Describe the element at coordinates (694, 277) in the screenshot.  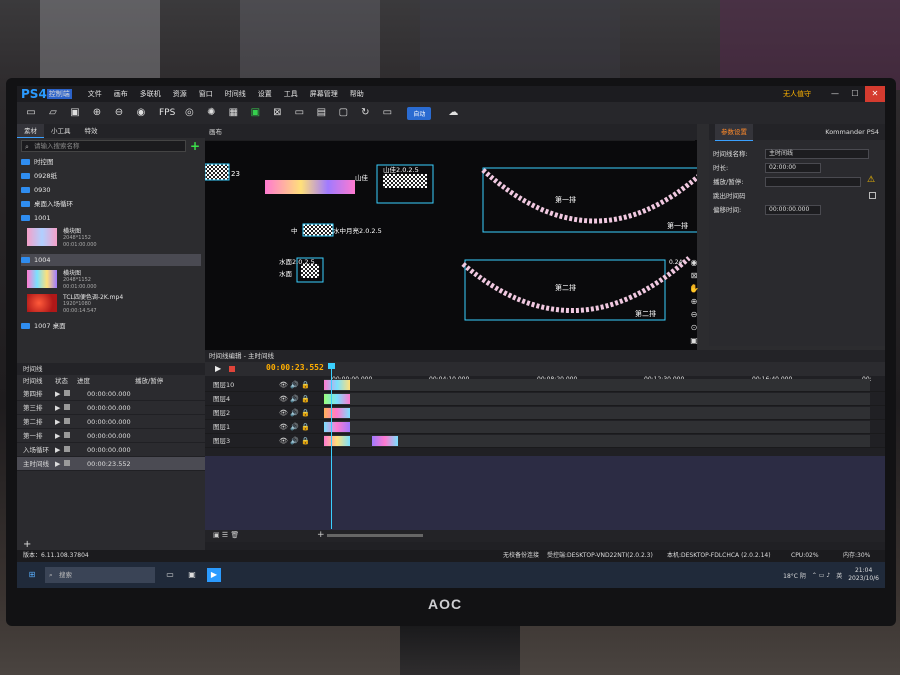
I see `crop-icon: ⊠` at that location.